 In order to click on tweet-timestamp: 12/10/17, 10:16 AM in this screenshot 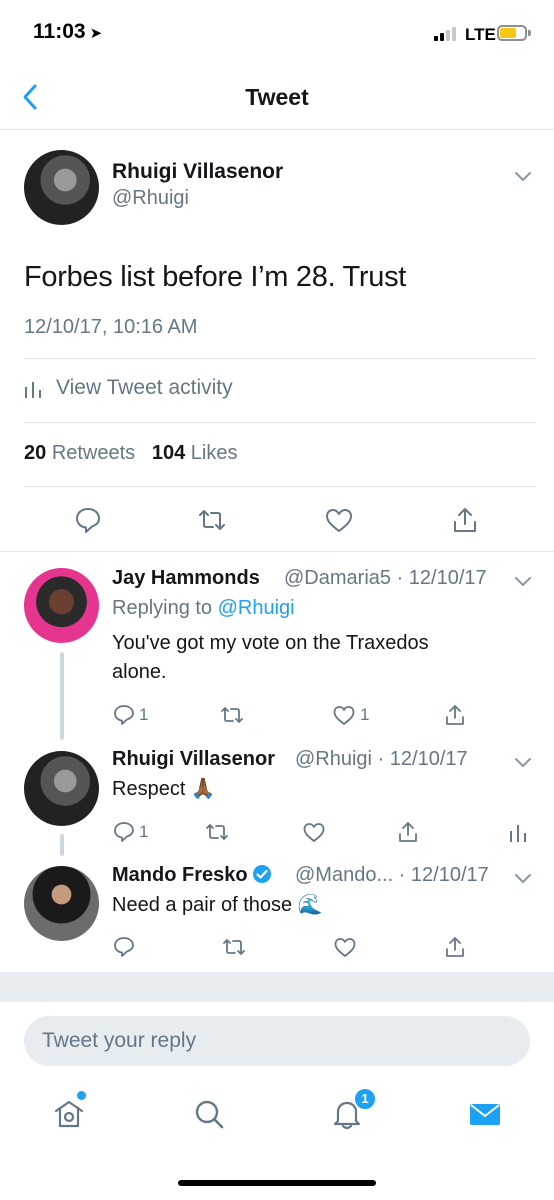, I will do `click(111, 327)`.